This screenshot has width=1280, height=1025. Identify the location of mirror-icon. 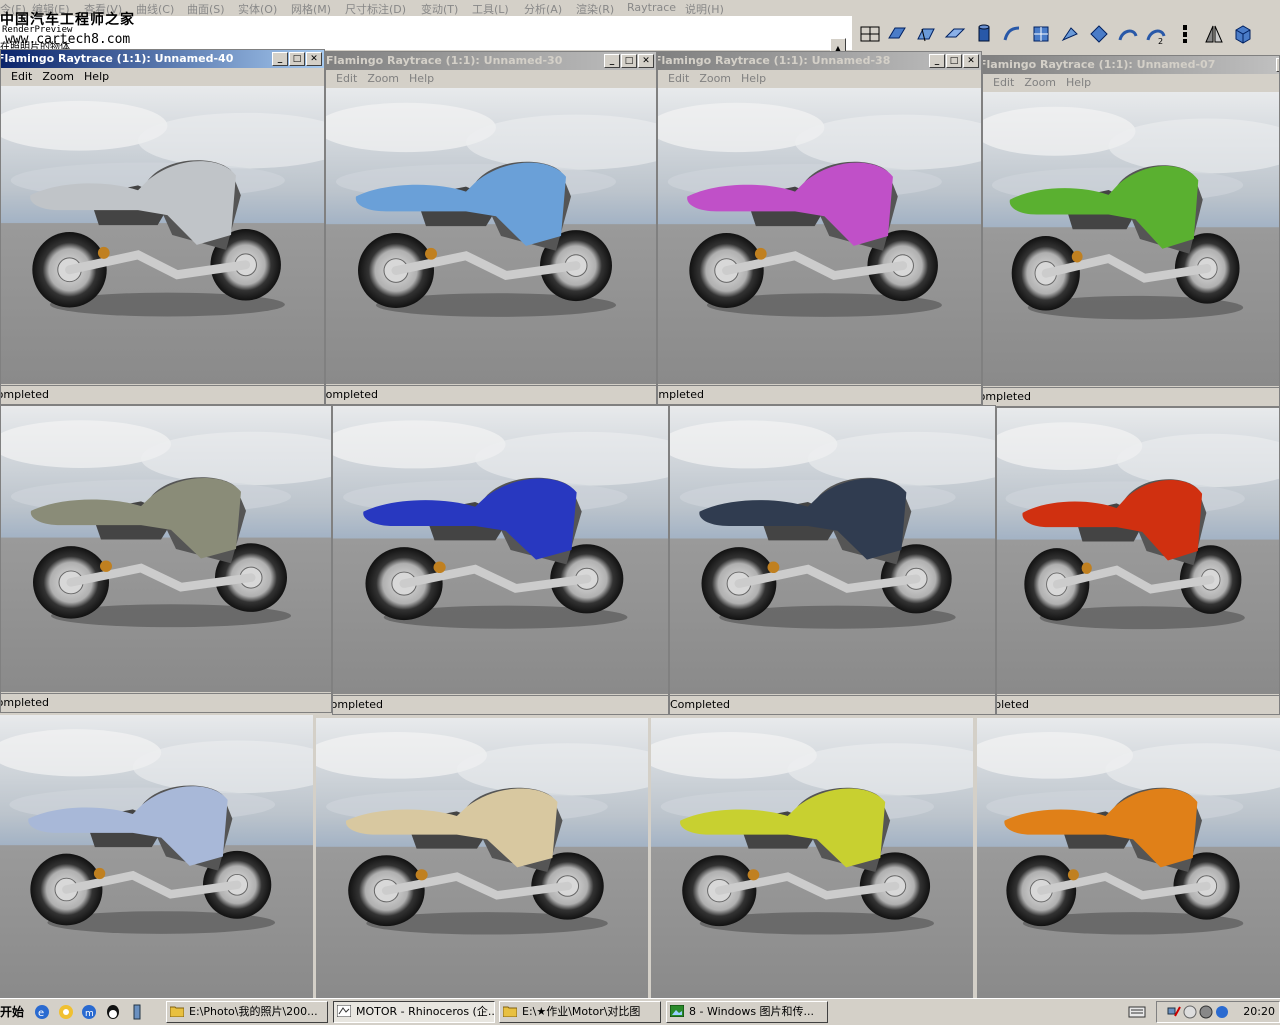
(1214, 34).